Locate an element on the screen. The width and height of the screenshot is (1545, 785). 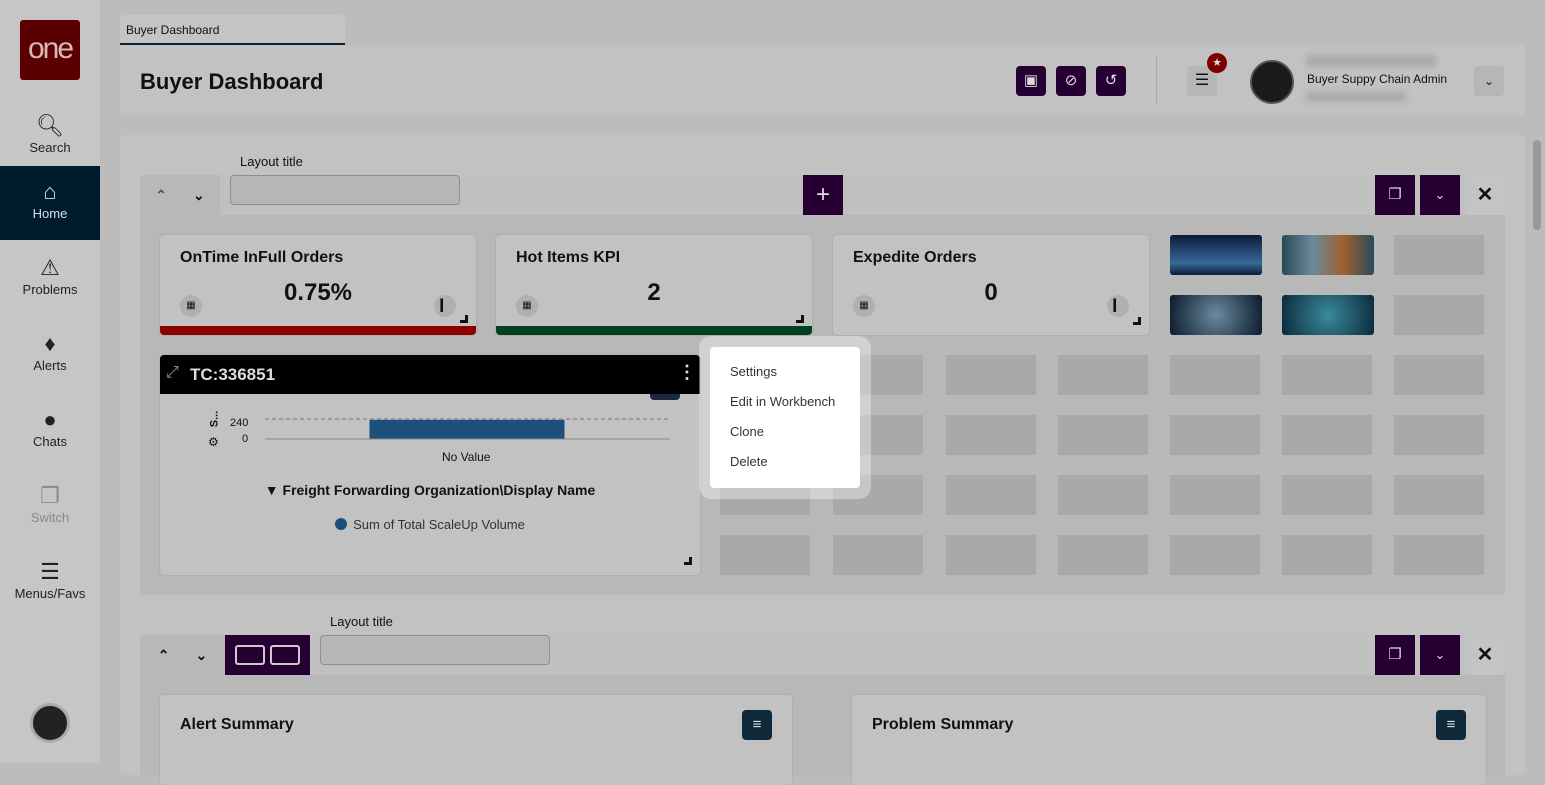
legend: Sum of Total ScaleUp Volume is located at coordinates (430, 524).